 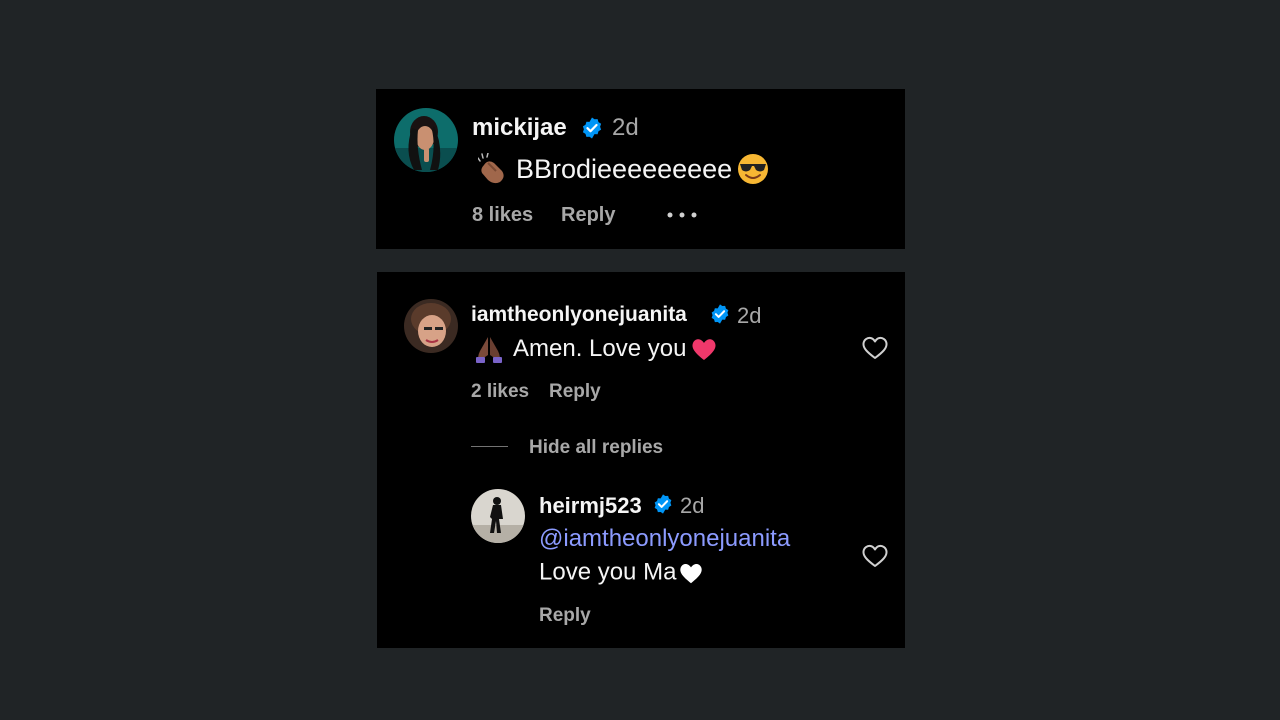 I want to click on comment-text: BBrodieeeeeeeee, so click(x=624, y=168).